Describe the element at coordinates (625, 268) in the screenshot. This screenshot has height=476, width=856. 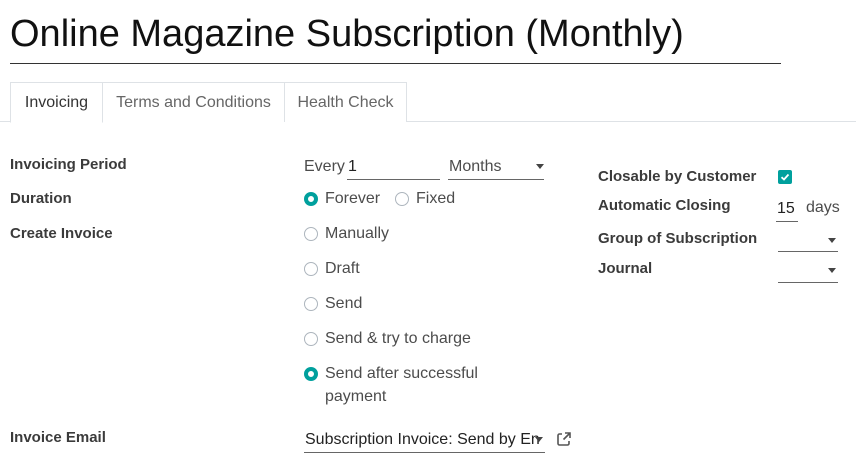
I see `journal-label: Journal` at that location.